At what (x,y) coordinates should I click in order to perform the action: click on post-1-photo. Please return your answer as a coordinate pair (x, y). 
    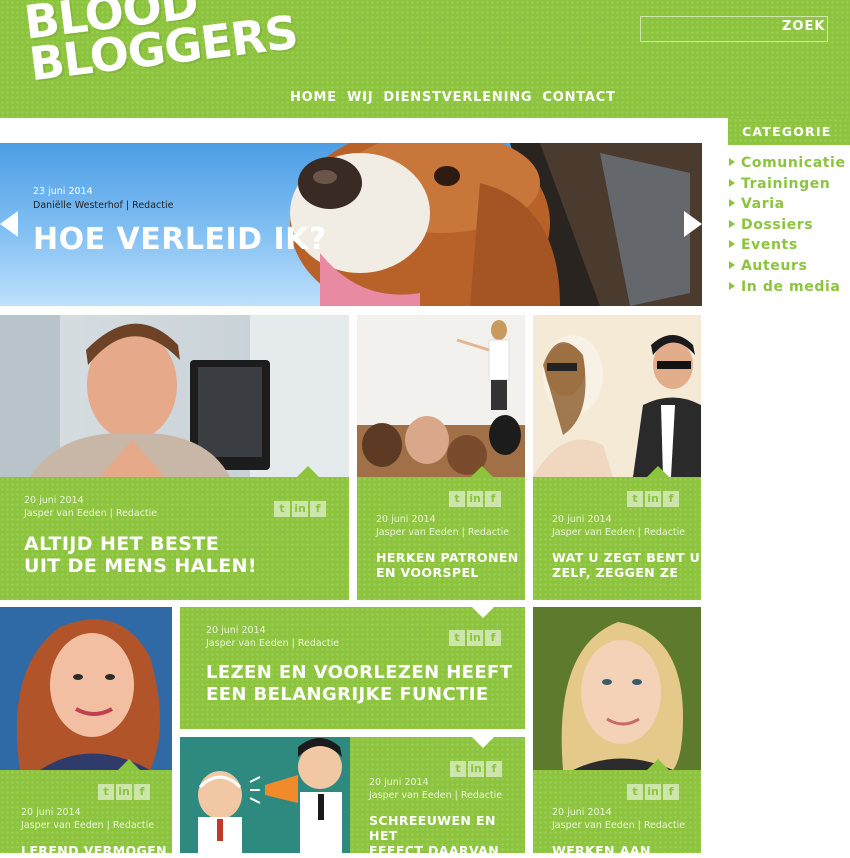
    Looking at the image, I should click on (174, 396).